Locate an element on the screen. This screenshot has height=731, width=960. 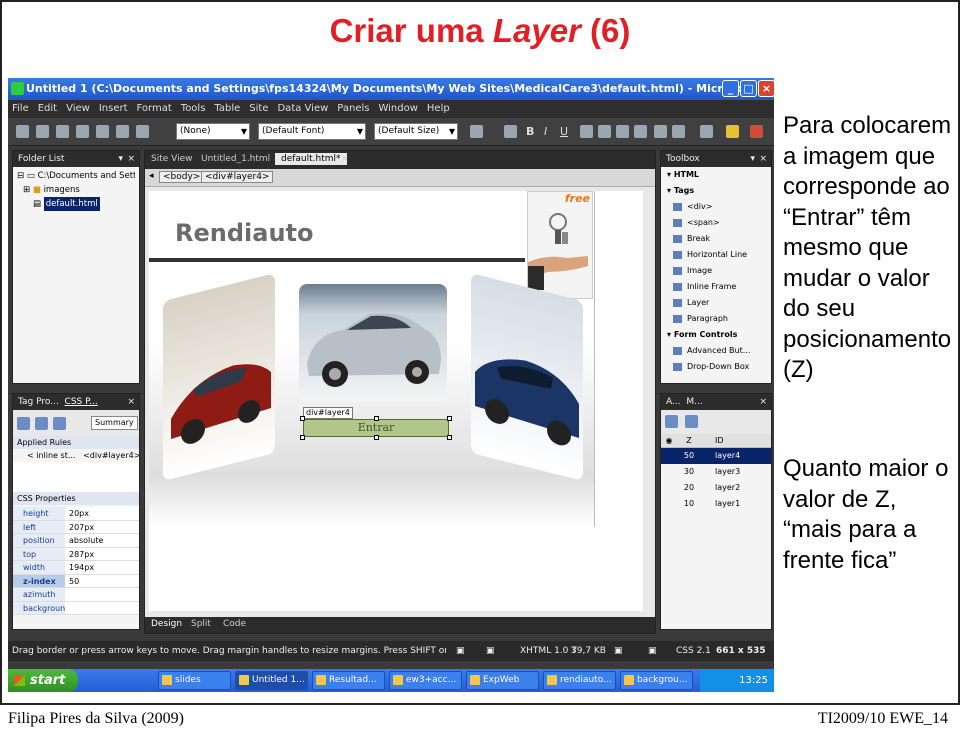
css-property-value: 287px is located at coordinates (102, 553).